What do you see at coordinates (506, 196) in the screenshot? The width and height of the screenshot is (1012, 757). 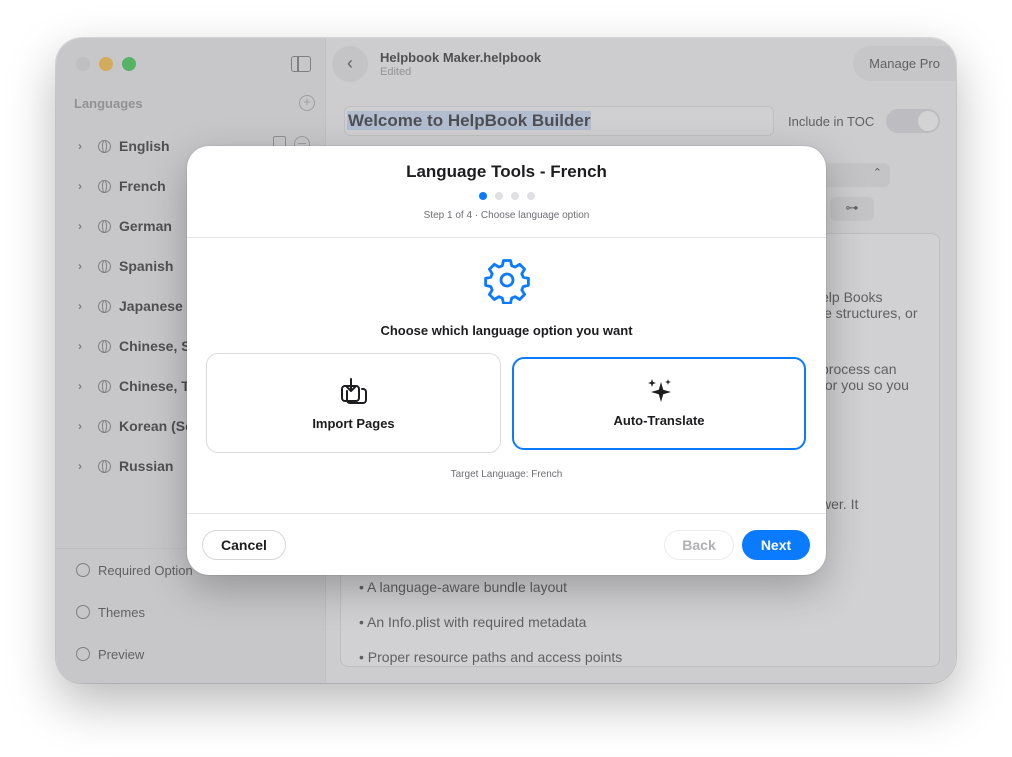 I see `step-indicator` at bounding box center [506, 196].